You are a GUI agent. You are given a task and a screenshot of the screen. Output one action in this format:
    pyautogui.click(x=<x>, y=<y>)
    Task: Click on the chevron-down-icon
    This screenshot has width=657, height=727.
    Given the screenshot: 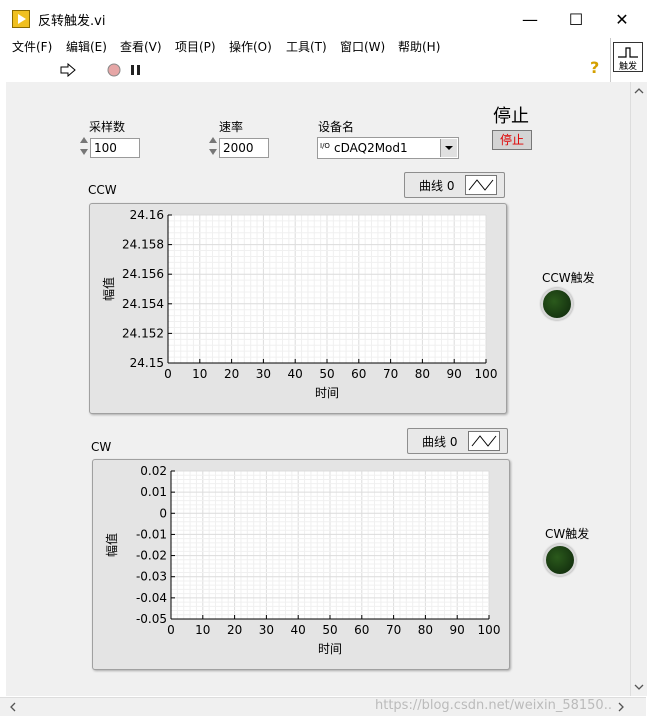 What is the action you would take?
    pyautogui.click(x=449, y=148)
    